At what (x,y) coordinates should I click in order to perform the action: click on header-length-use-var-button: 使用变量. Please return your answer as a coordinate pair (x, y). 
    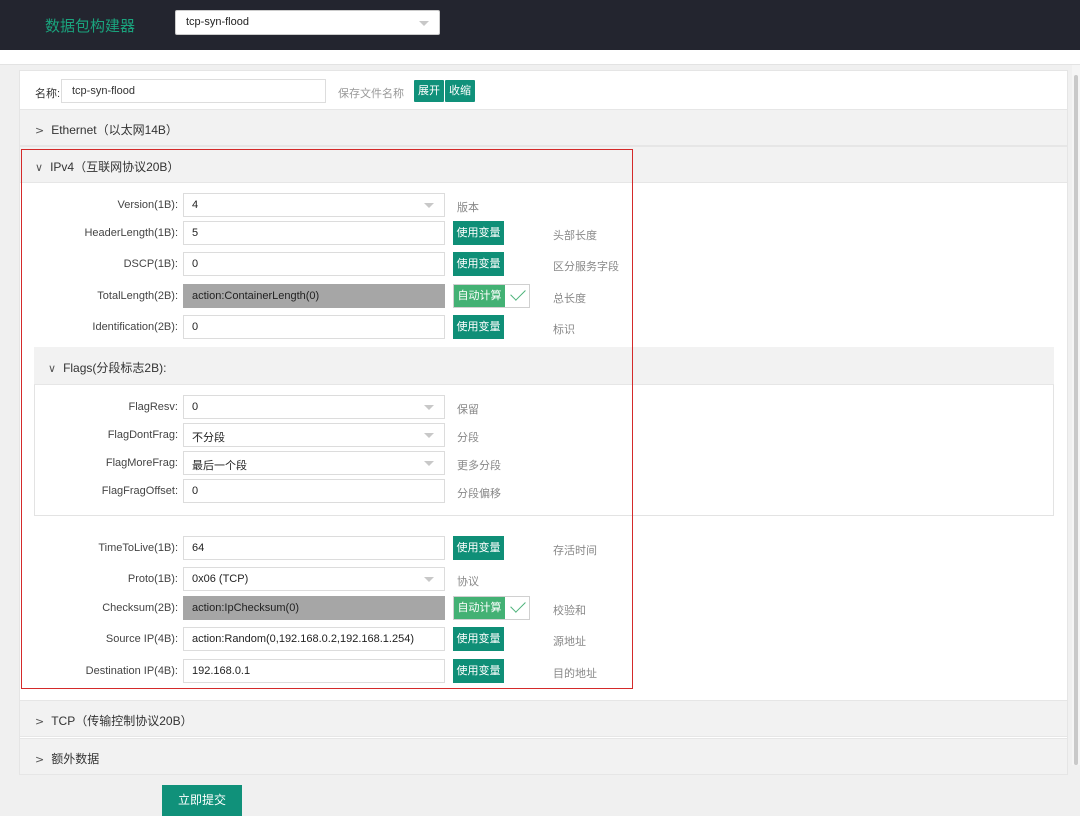
    Looking at the image, I should click on (478, 233).